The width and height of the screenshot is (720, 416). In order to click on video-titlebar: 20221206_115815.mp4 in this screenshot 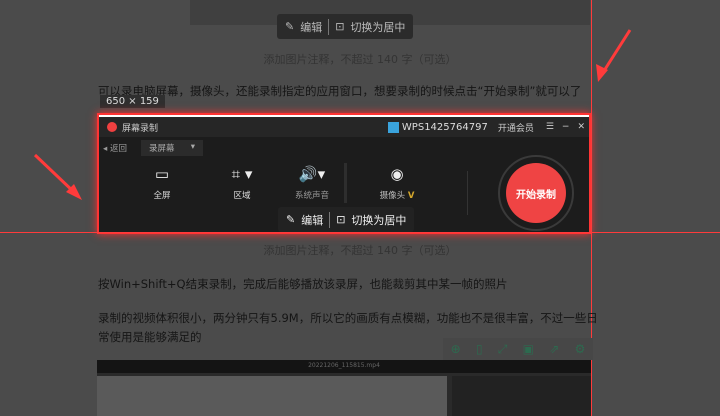, I will do `click(344, 366)`.